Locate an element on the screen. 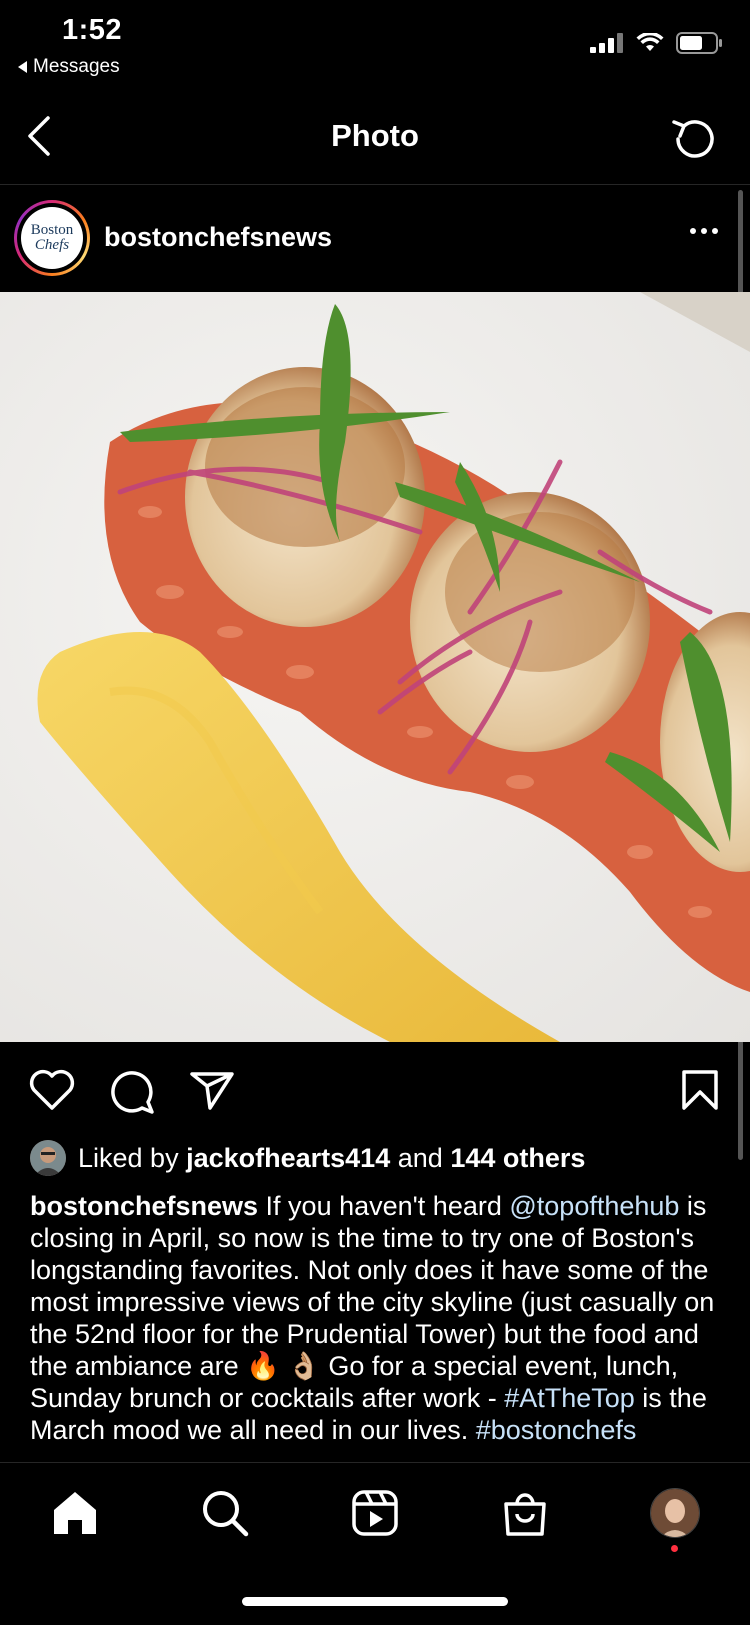 The height and width of the screenshot is (1625, 750). status-icons is located at coordinates (656, 43).